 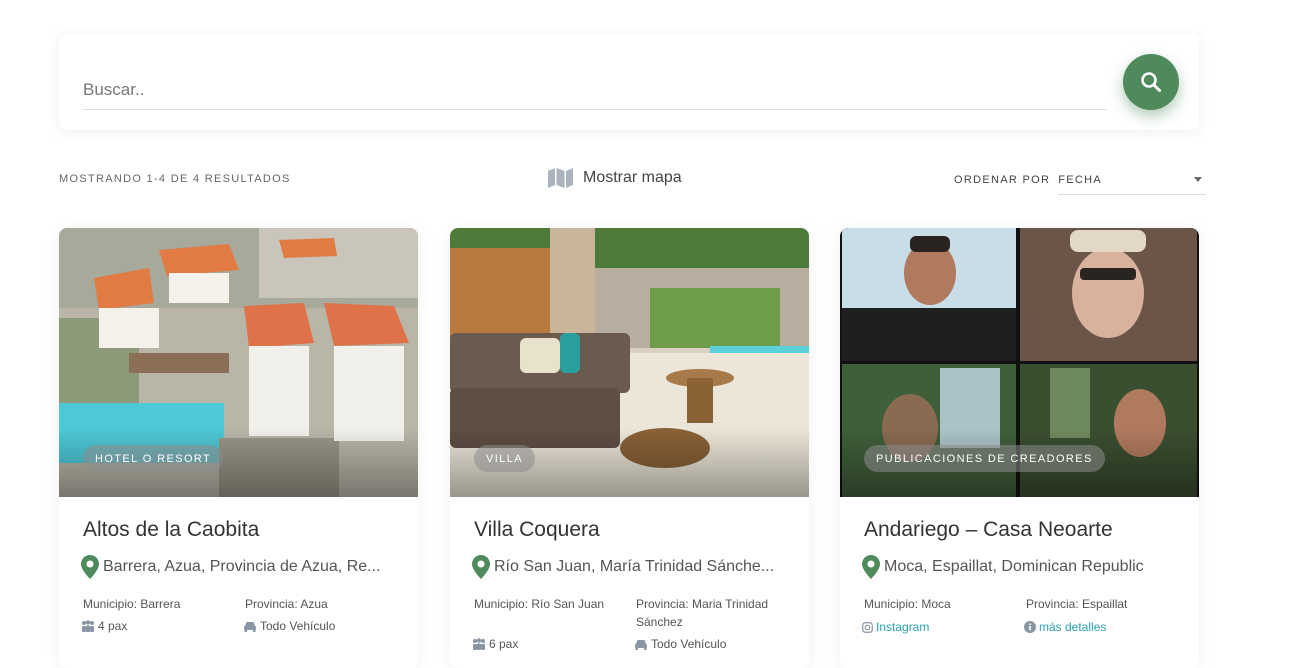 I want to click on sort-label: ORDENAR POR, so click(x=1002, y=180).